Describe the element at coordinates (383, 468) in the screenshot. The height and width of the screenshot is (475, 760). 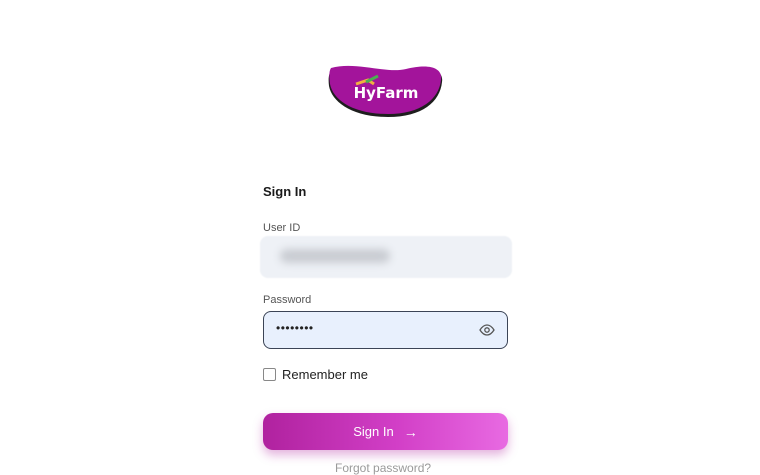
I see `forgot-password-link: Forgot password?` at that location.